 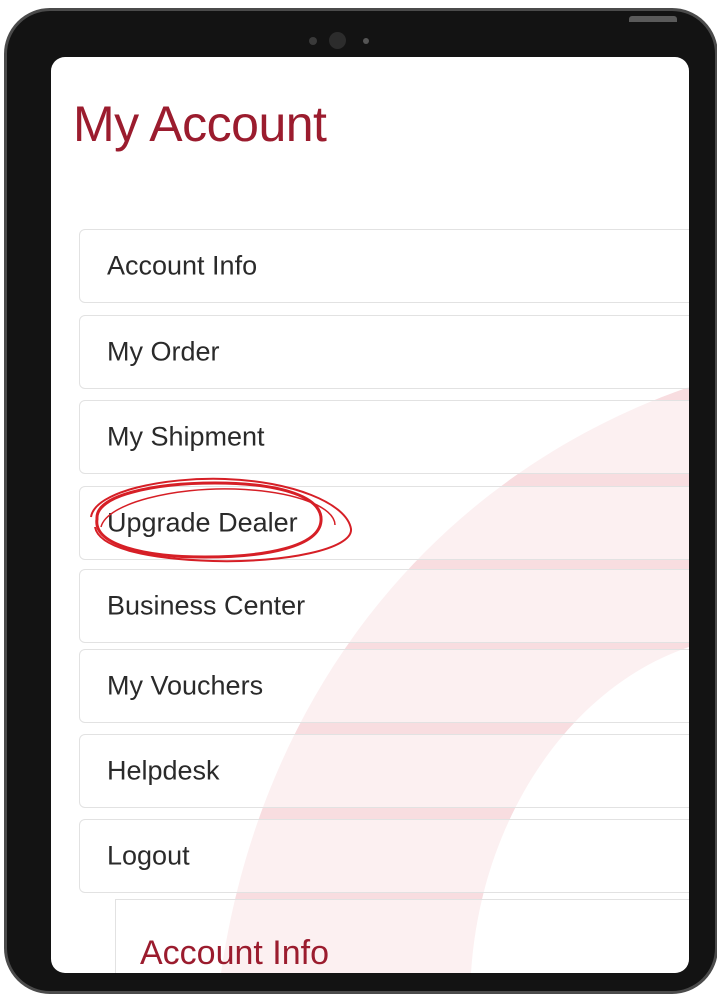 What do you see at coordinates (384, 856) in the screenshot?
I see `menu-item-logout: Logout` at bounding box center [384, 856].